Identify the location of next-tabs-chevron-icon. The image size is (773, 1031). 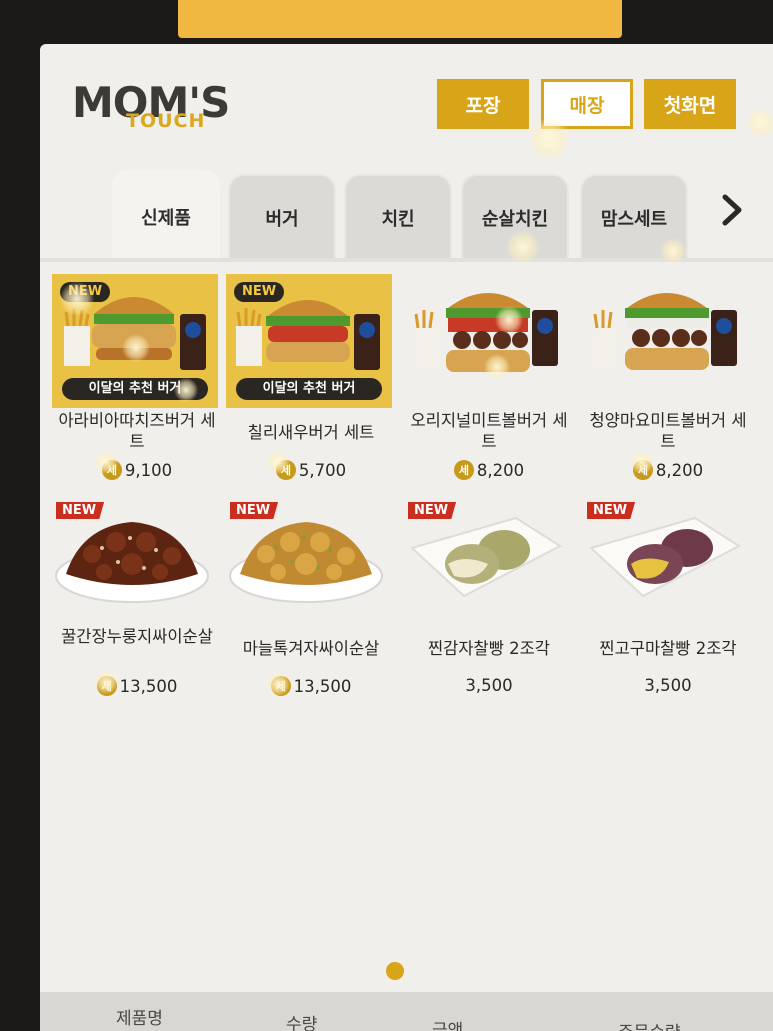
(732, 210).